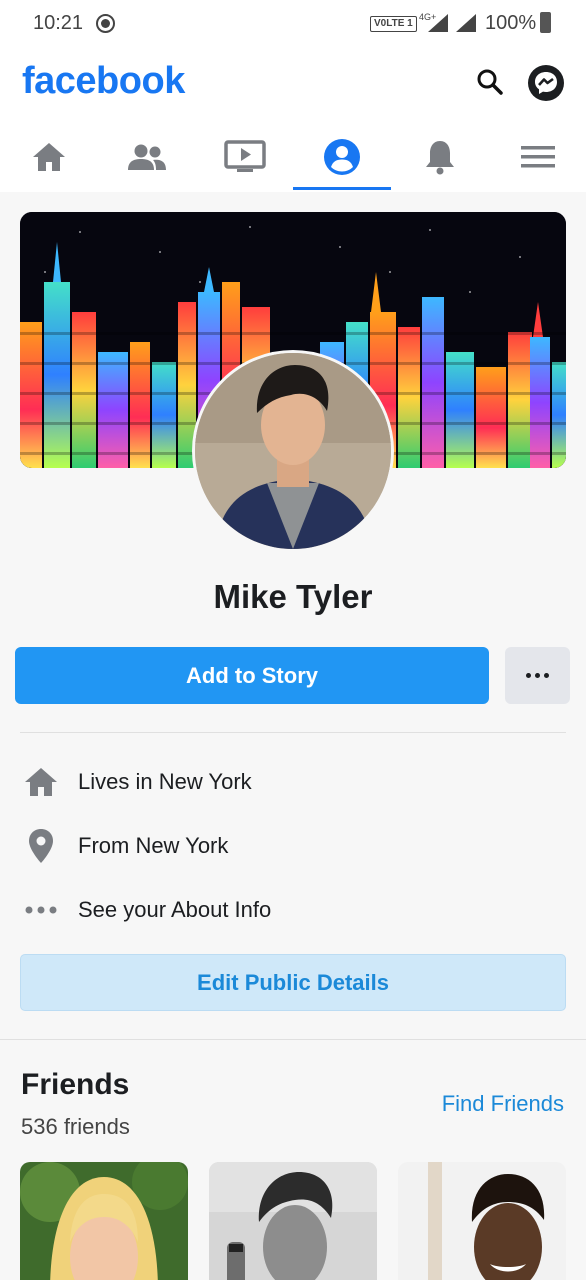  I want to click on info-from: From New York, so click(293, 846).